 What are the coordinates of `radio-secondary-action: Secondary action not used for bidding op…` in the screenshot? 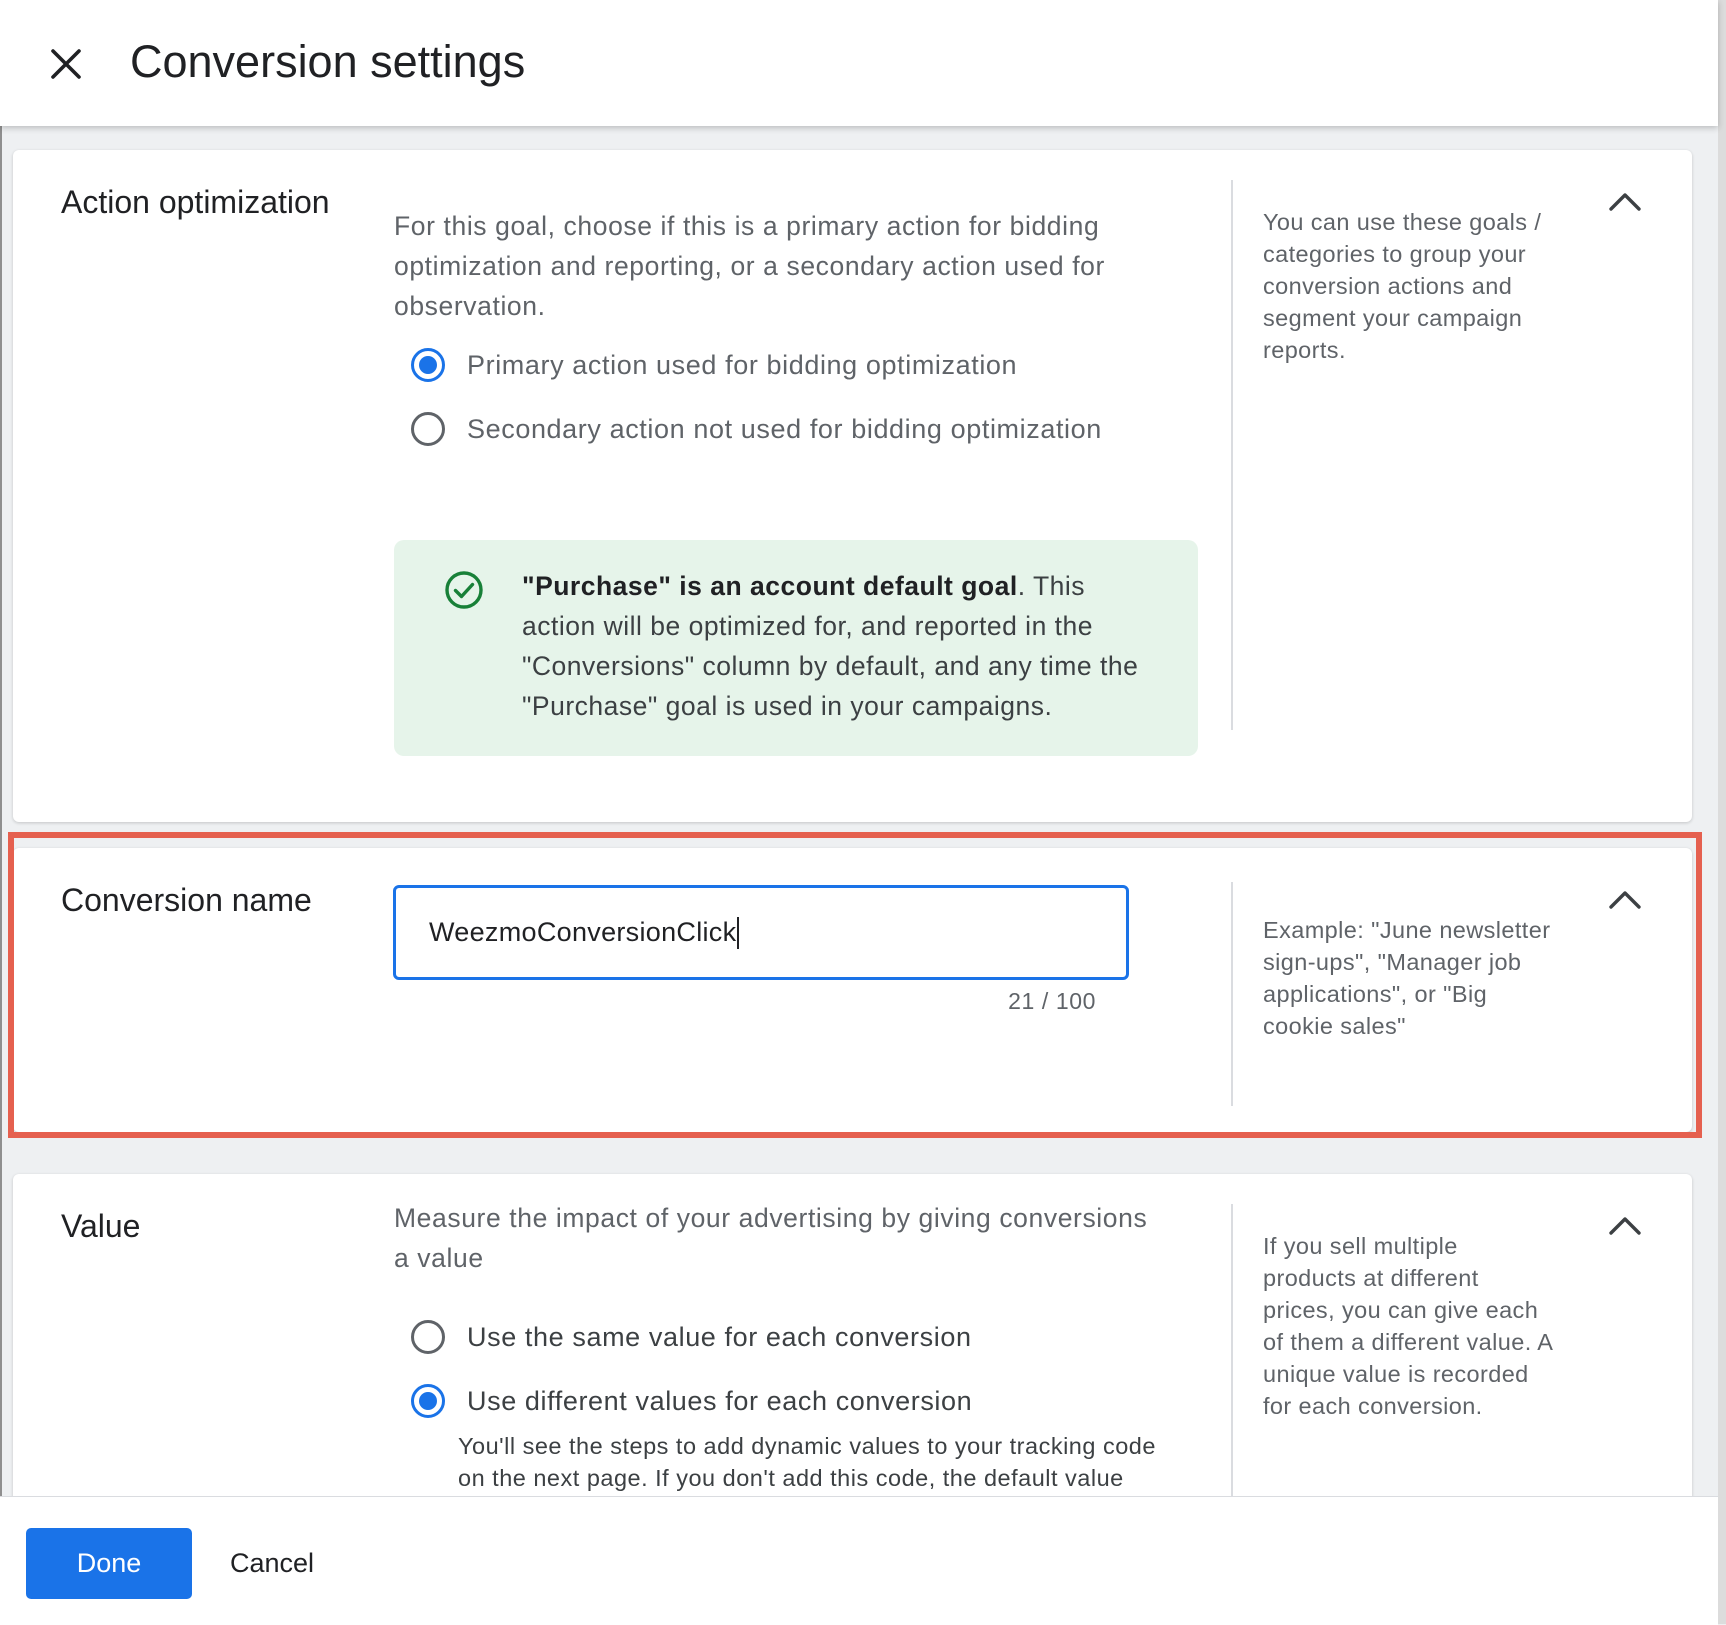 It's located at (748, 429).